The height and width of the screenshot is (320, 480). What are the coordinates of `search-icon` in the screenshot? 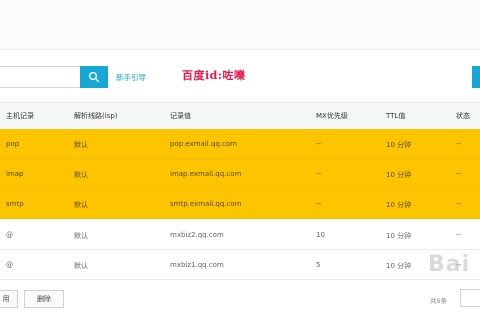 It's located at (94, 77).